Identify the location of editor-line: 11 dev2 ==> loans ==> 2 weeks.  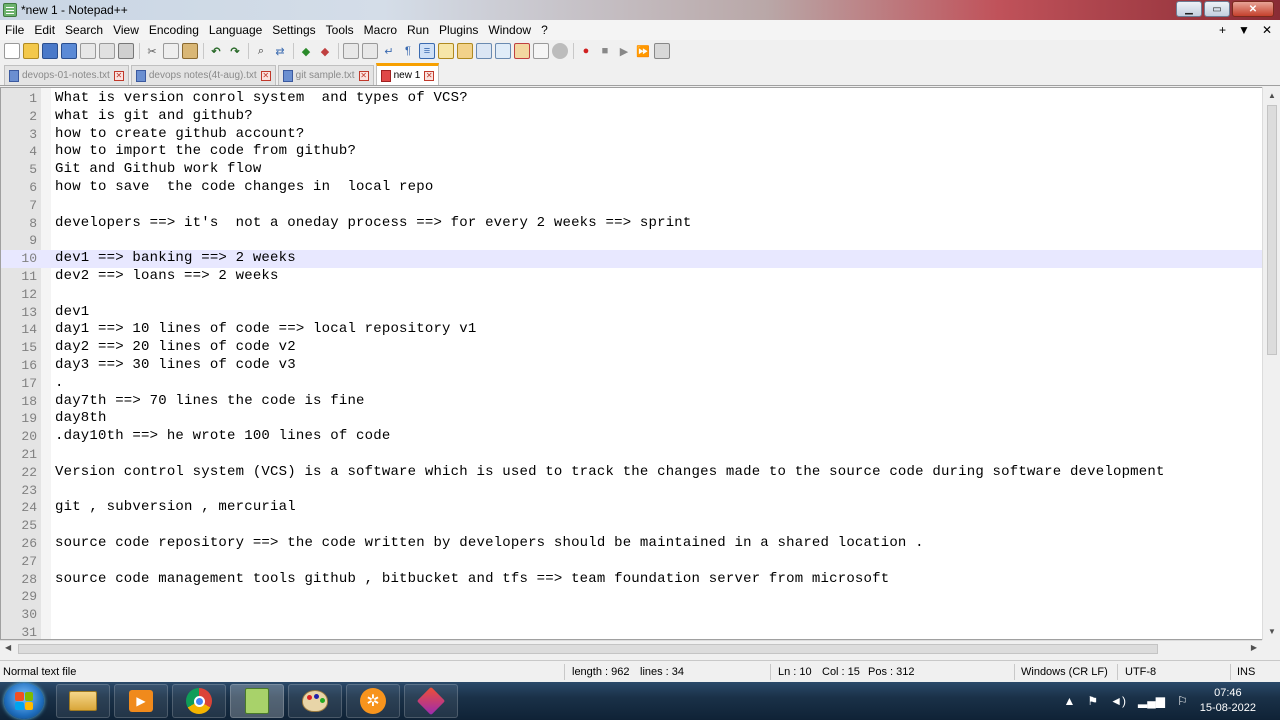
(632, 277).